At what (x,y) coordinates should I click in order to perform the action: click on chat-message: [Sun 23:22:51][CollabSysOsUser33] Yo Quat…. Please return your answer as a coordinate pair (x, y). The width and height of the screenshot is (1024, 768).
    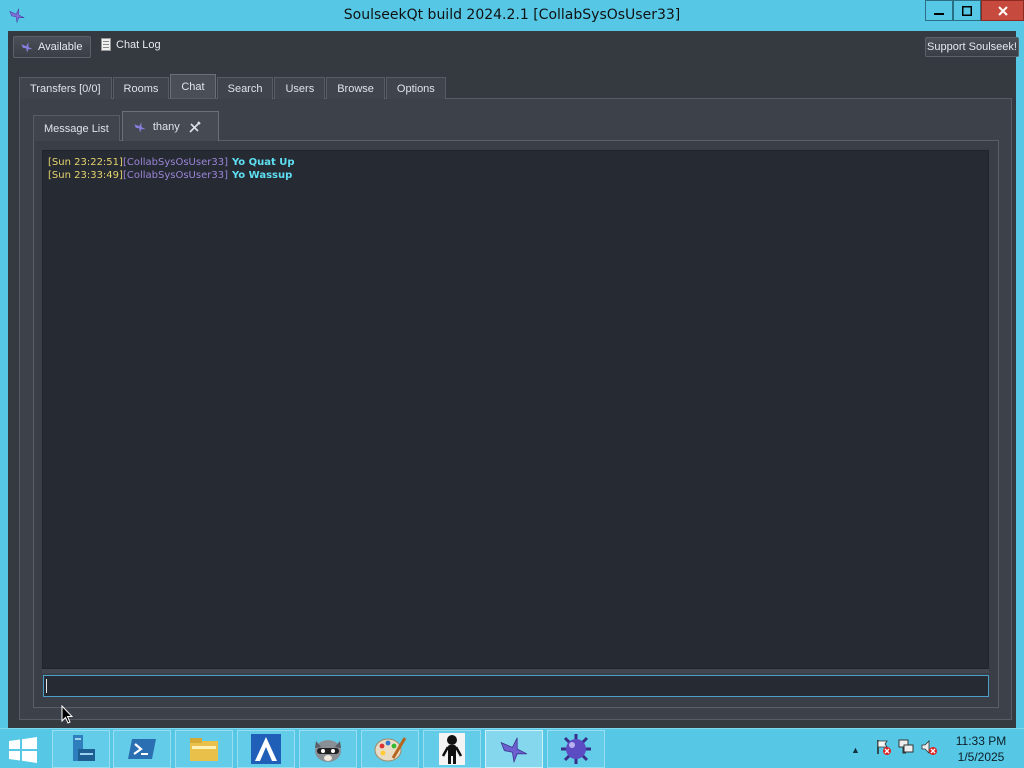
    Looking at the image, I should click on (171, 162).